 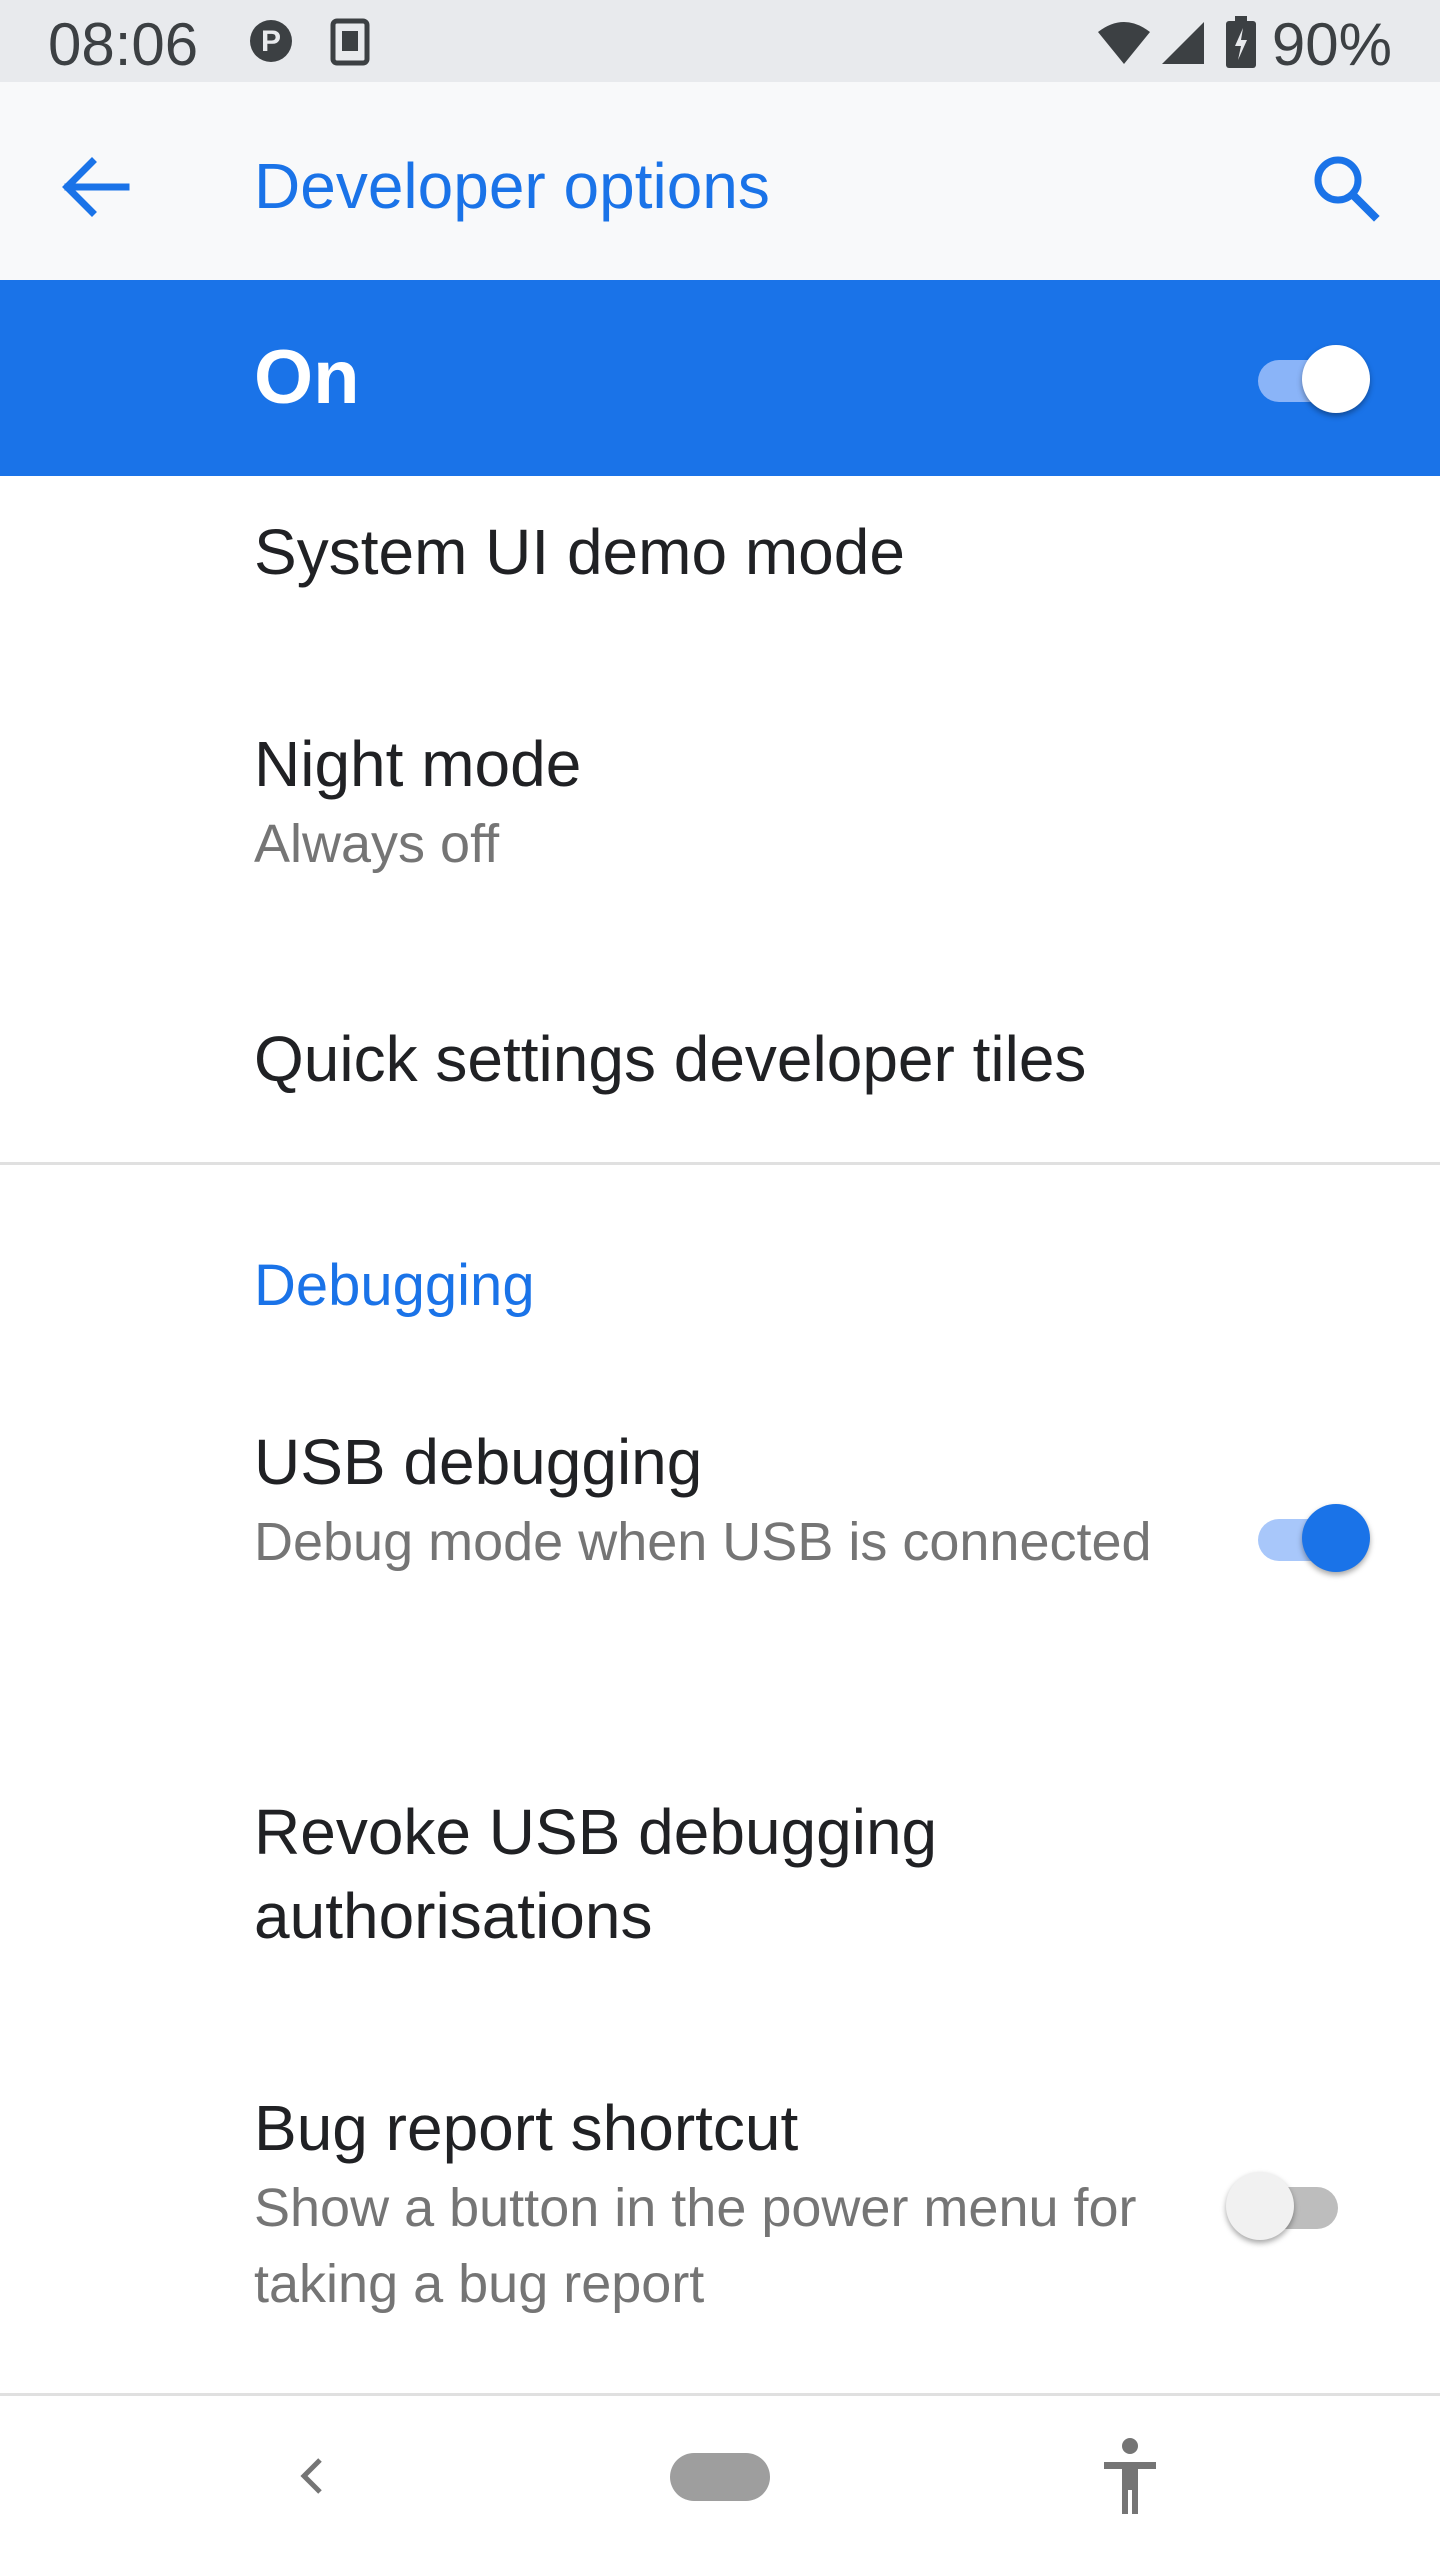 What do you see at coordinates (377, 844) in the screenshot?
I see `item-summary: Always off` at bounding box center [377, 844].